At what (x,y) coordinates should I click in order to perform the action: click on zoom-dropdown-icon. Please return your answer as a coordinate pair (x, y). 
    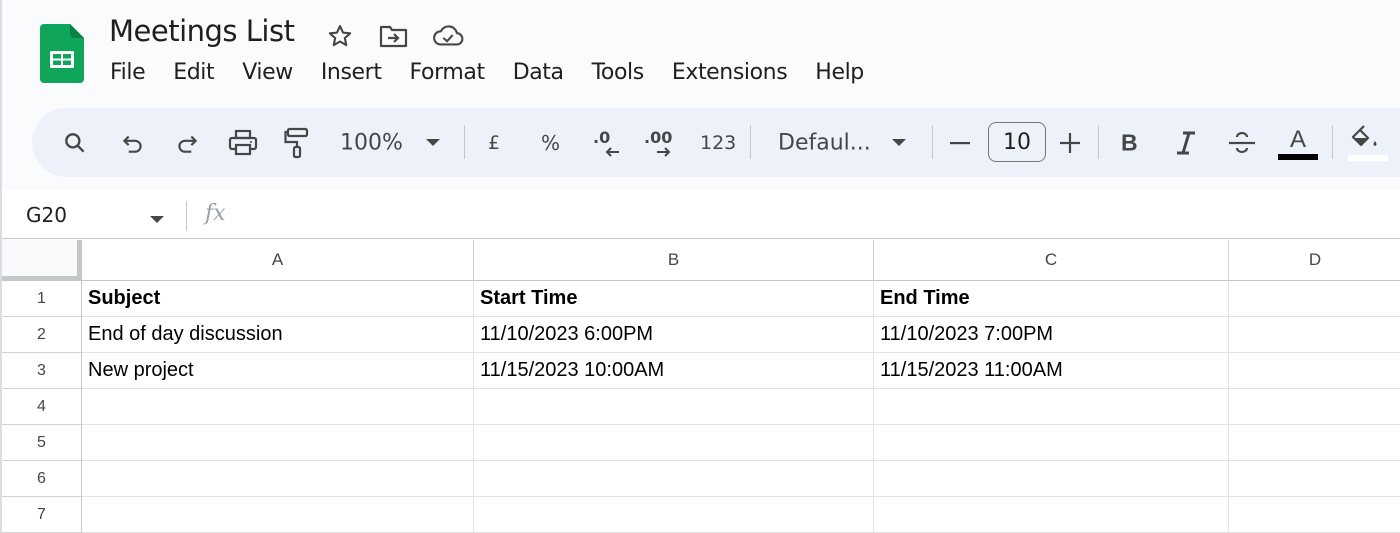
    Looking at the image, I should click on (433, 142).